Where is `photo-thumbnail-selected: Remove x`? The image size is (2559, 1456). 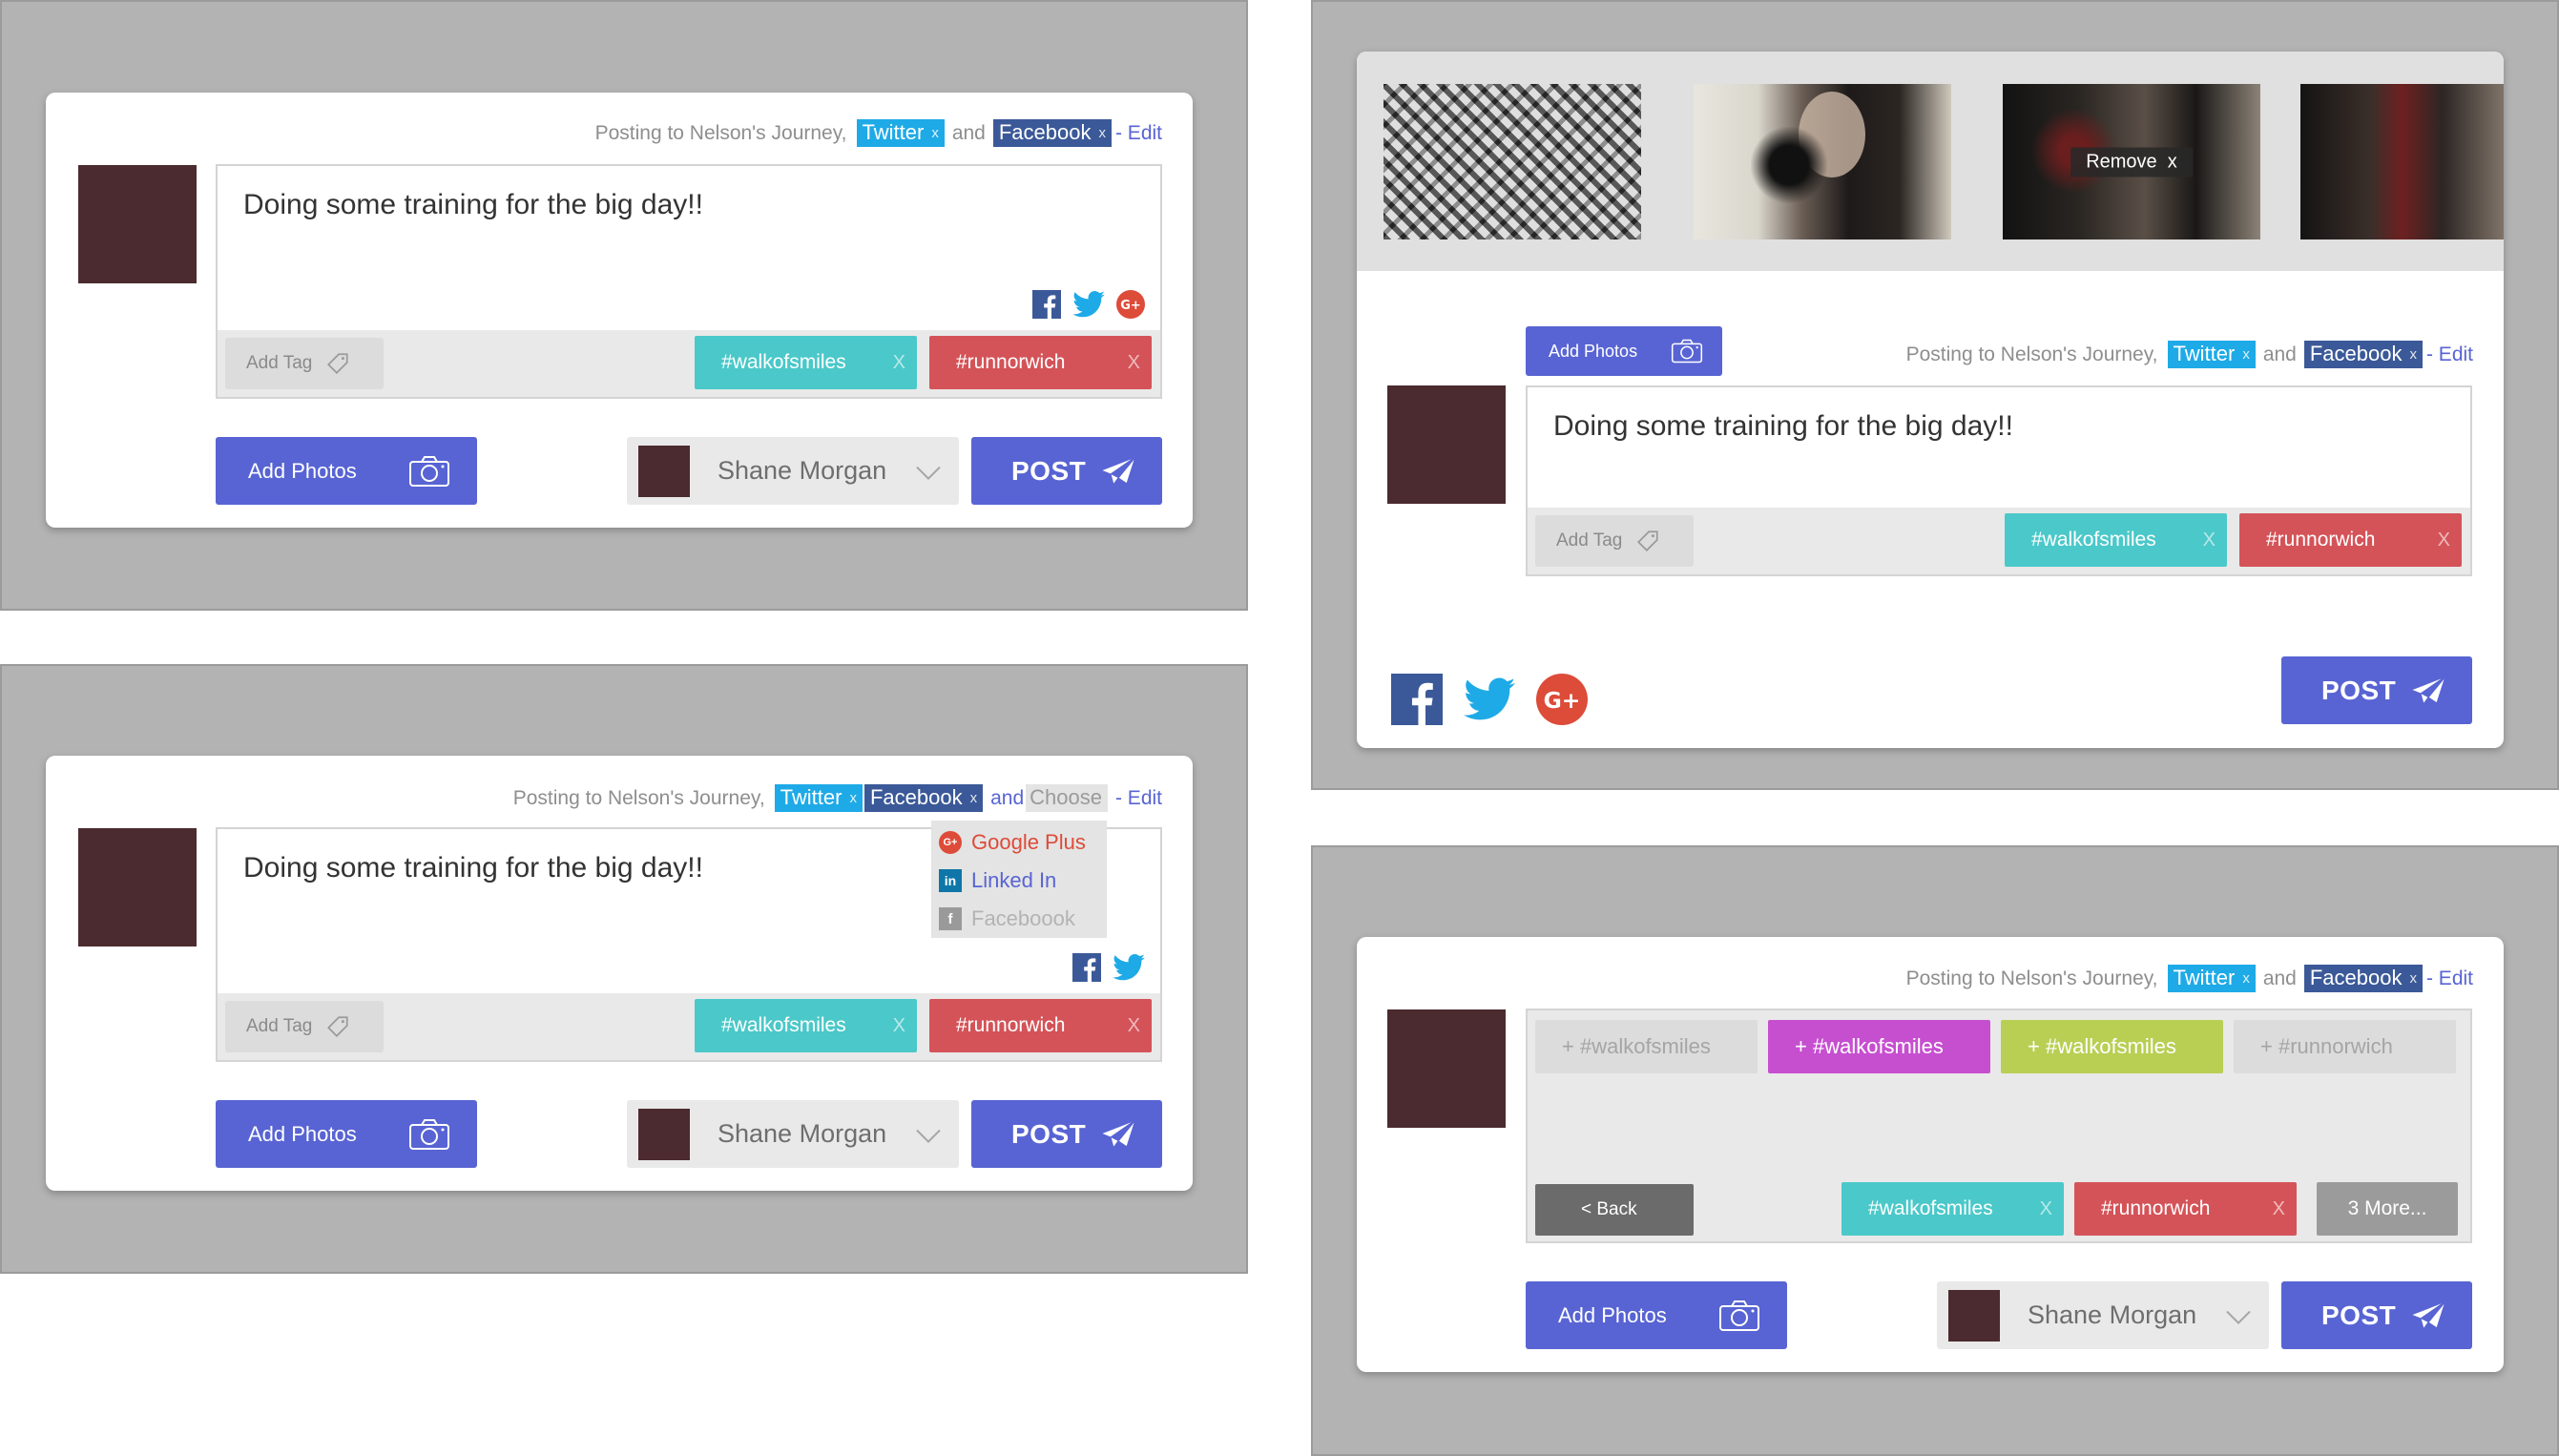 photo-thumbnail-selected: Remove x is located at coordinates (2131, 162).